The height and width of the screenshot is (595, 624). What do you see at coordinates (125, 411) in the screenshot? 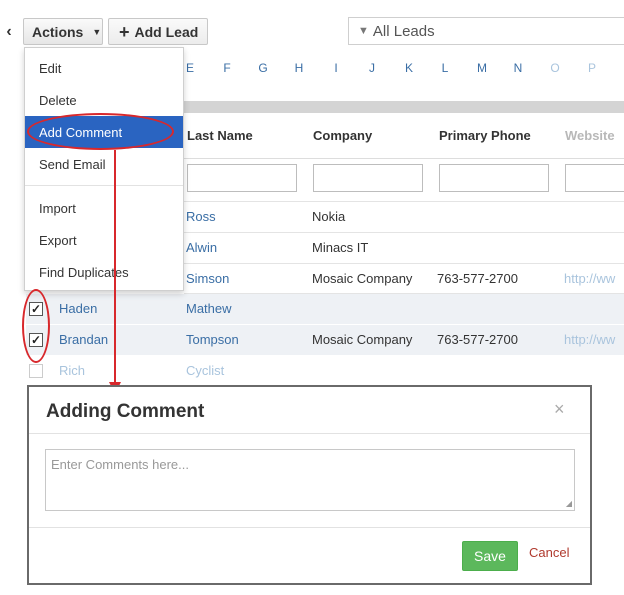
I see `dialog-title: Adding Comment` at bounding box center [125, 411].